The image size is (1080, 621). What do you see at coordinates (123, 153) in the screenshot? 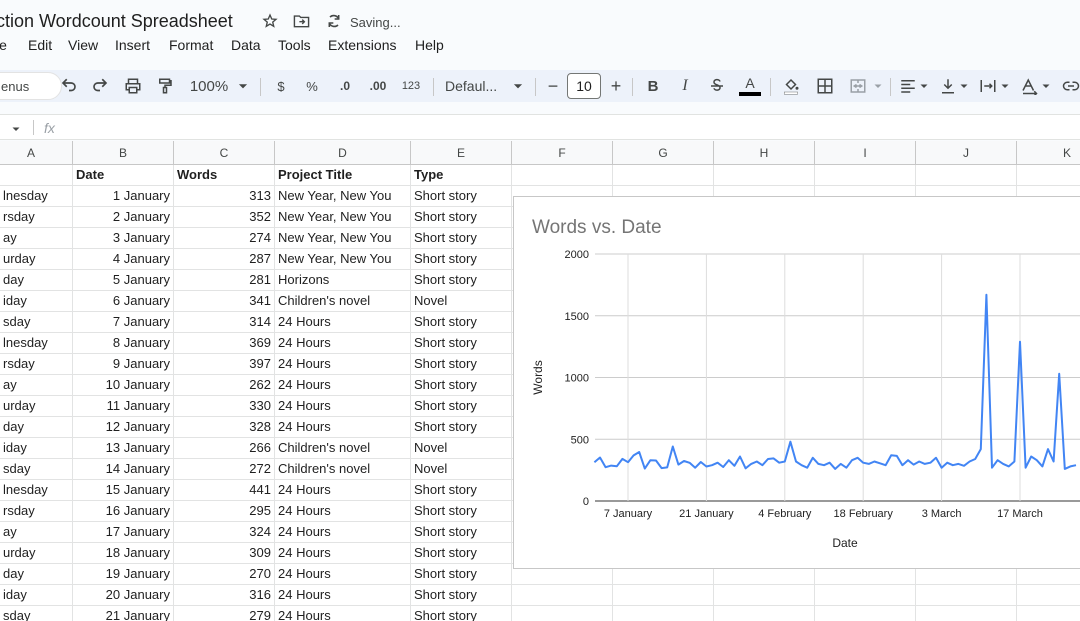
I see `column-header-b: B` at bounding box center [123, 153].